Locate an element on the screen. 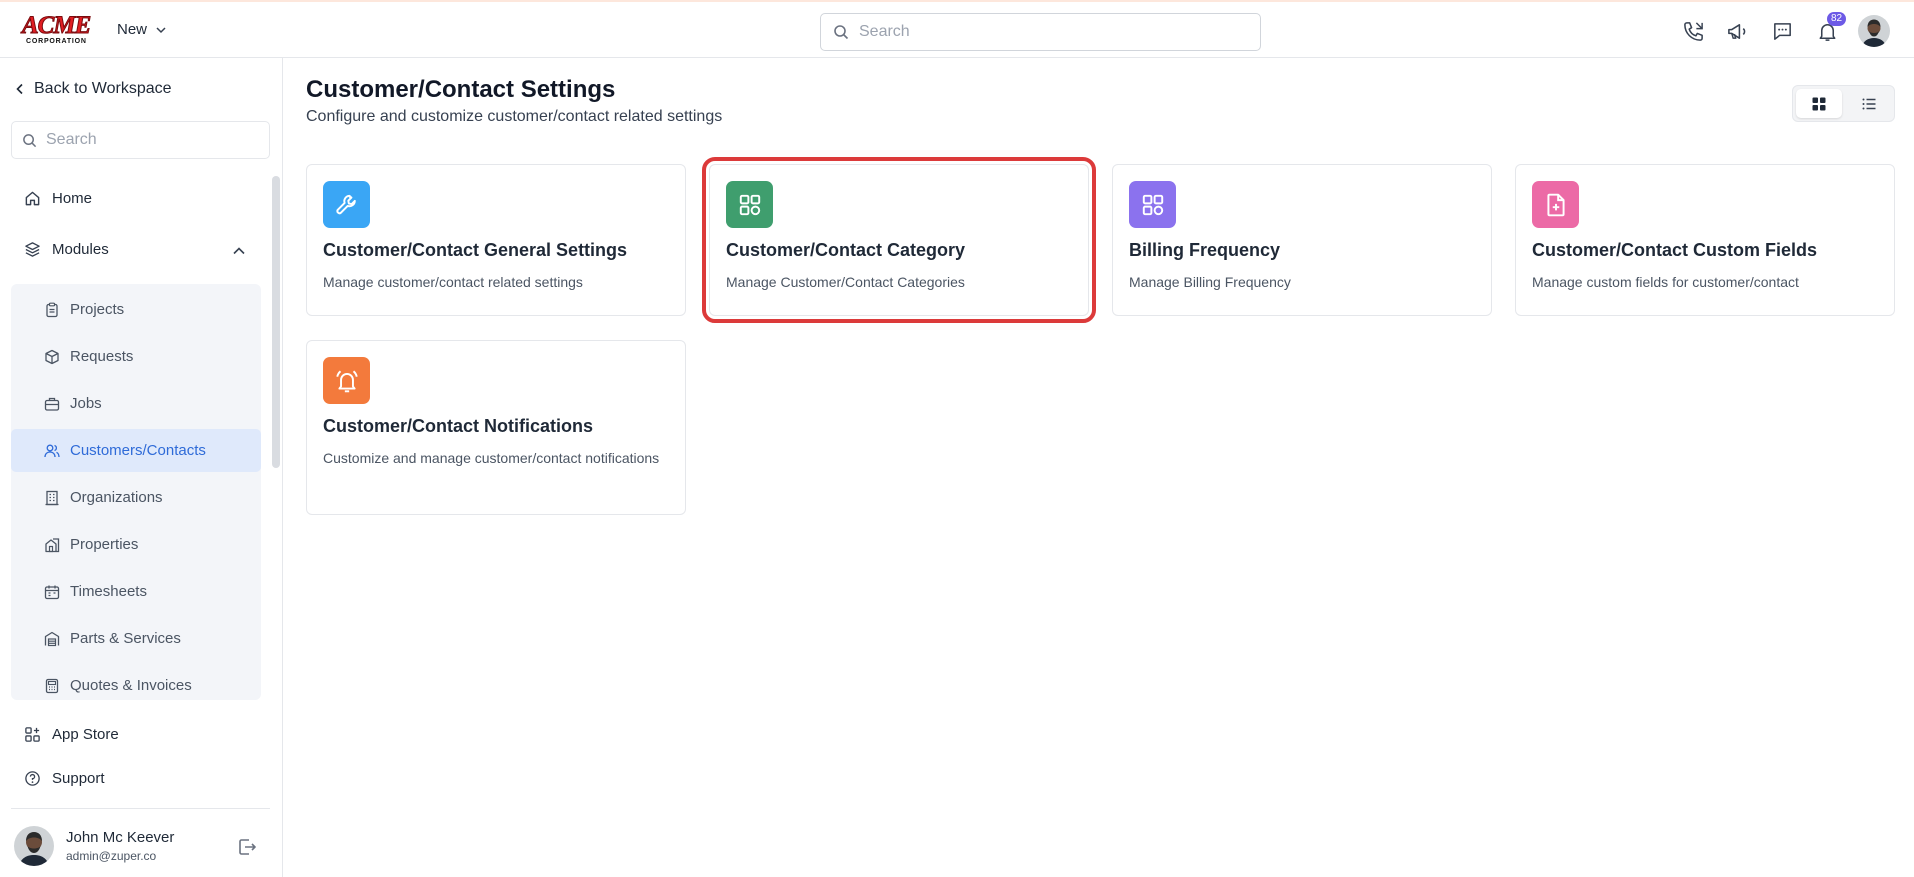  chevron-up-icon is located at coordinates (239, 251).